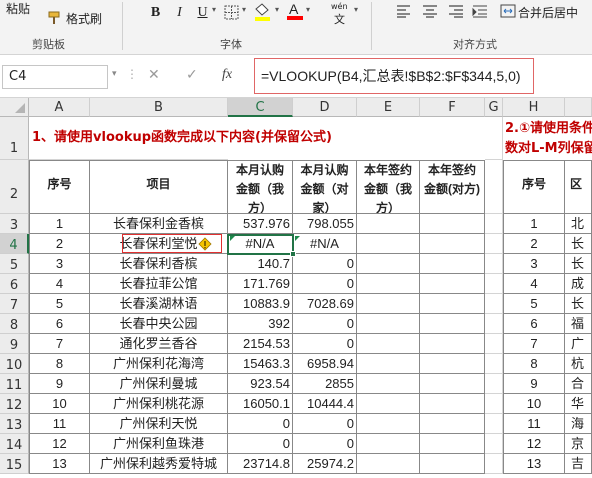 The width and height of the screenshot is (592, 478). What do you see at coordinates (494, 107) in the screenshot?
I see `column-header-g: G` at bounding box center [494, 107].